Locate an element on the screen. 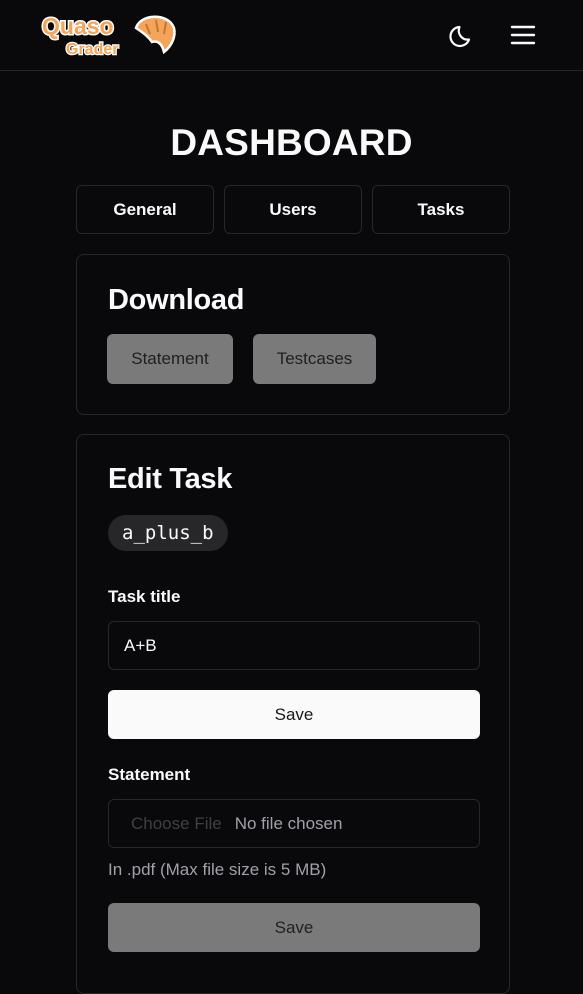  save-statement-button: Save is located at coordinates (294, 927).